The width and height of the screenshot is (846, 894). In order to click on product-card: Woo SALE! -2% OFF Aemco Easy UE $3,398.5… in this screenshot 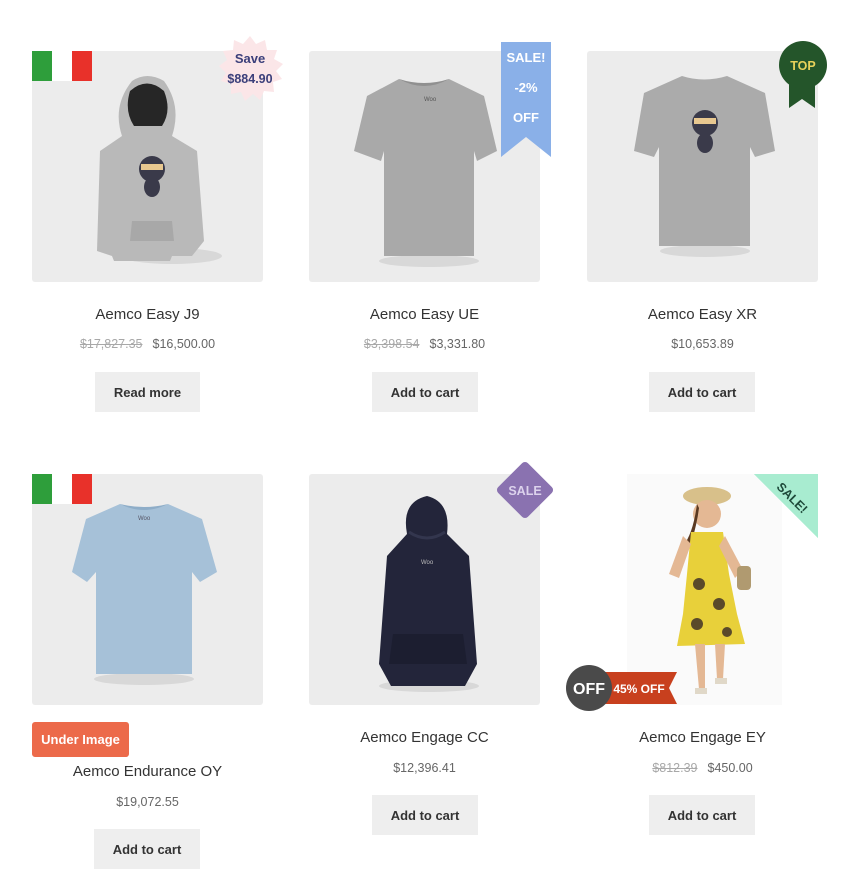, I will do `click(430, 231)`.